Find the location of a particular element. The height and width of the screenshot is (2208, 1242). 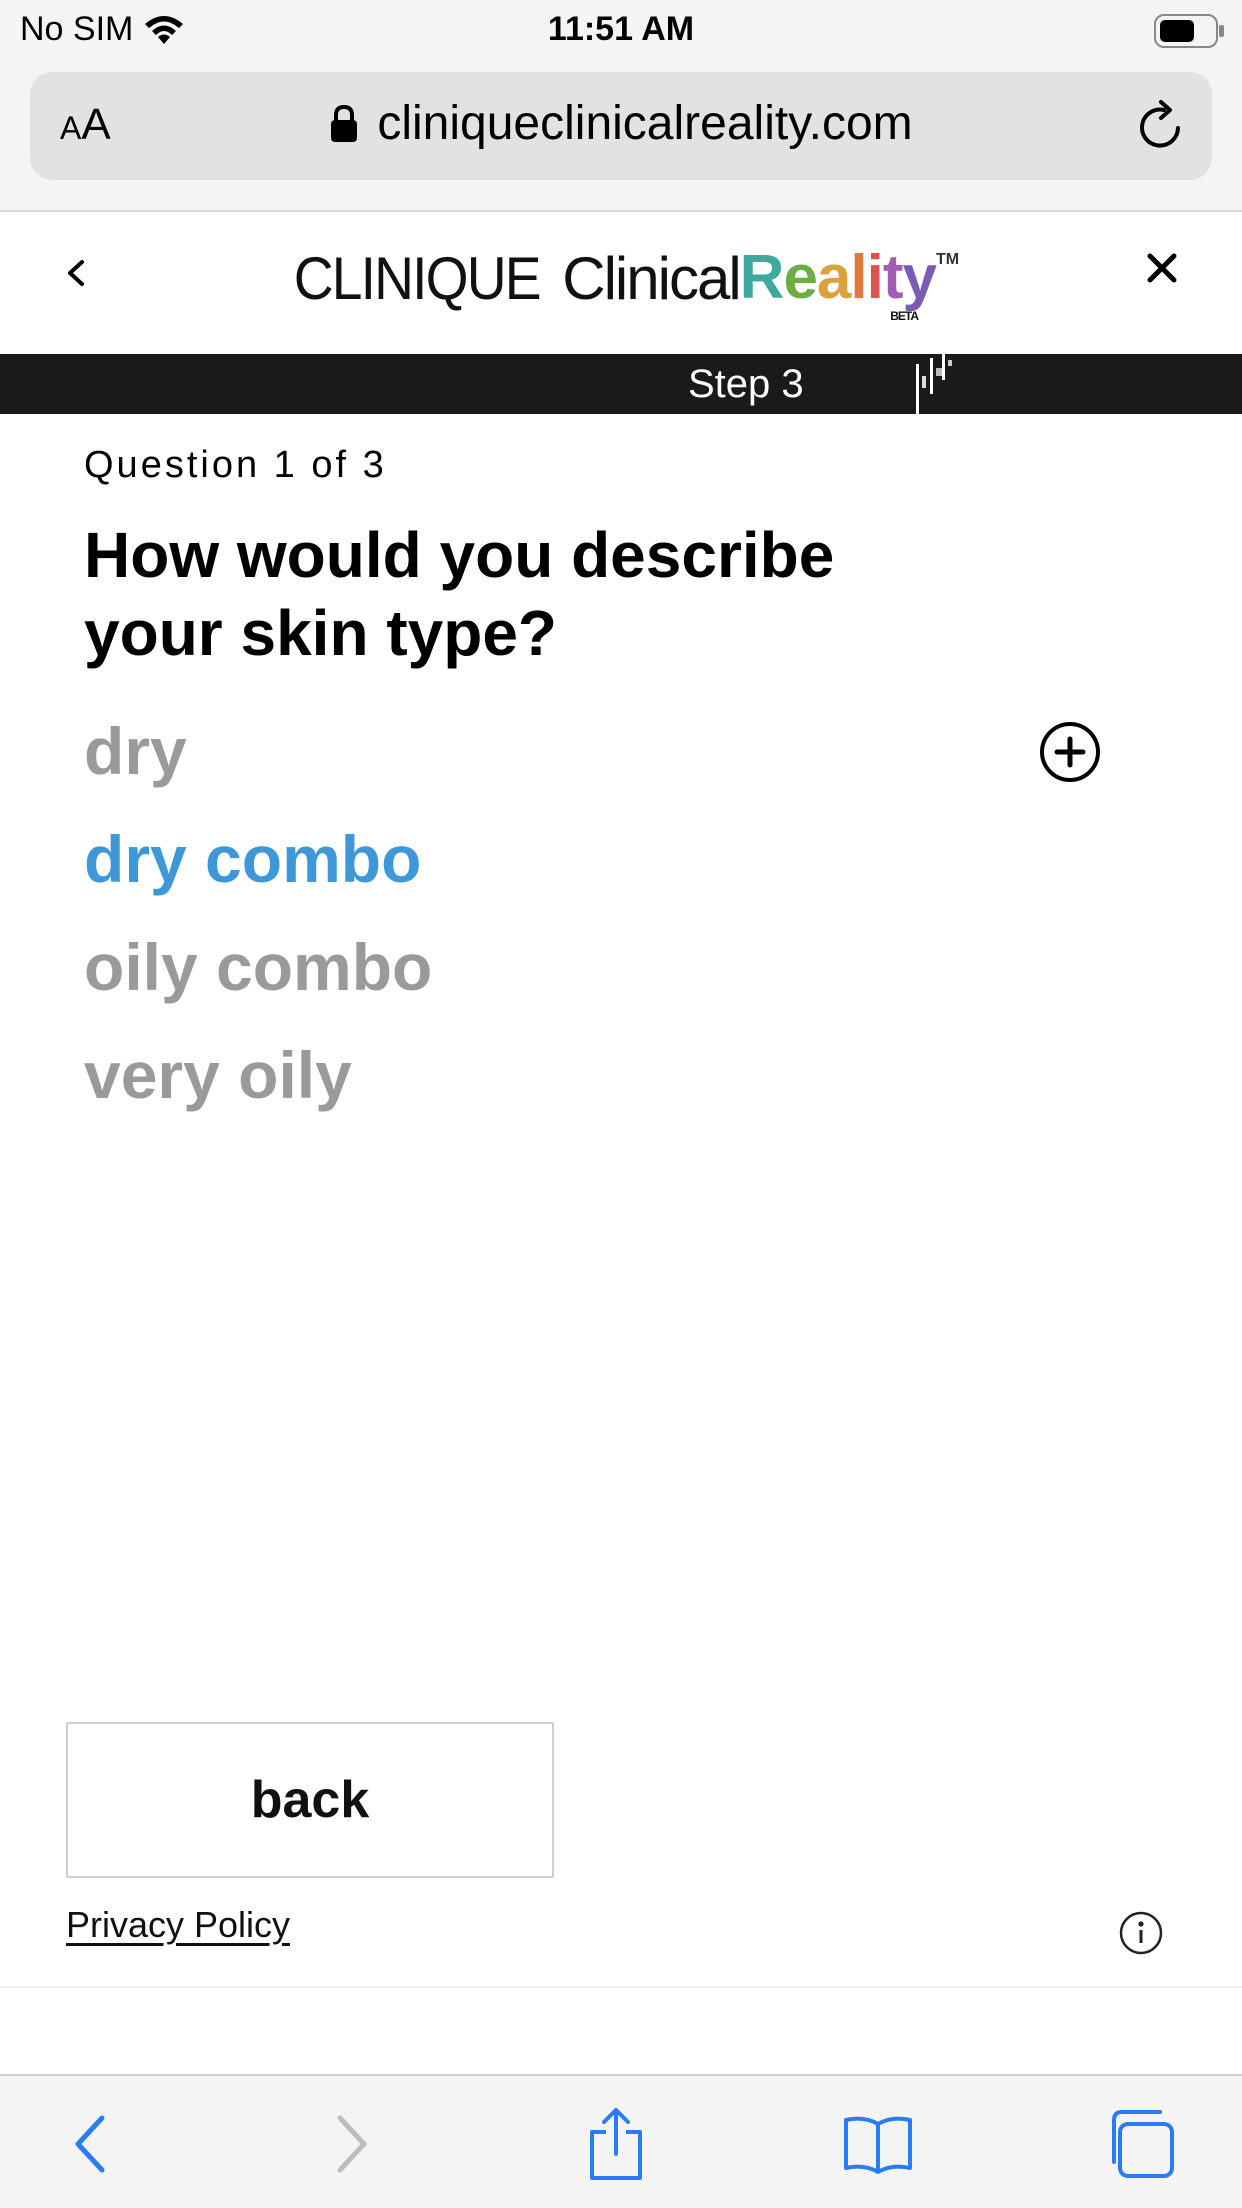

logo-brand: CLINIQUE is located at coordinates (417, 278).